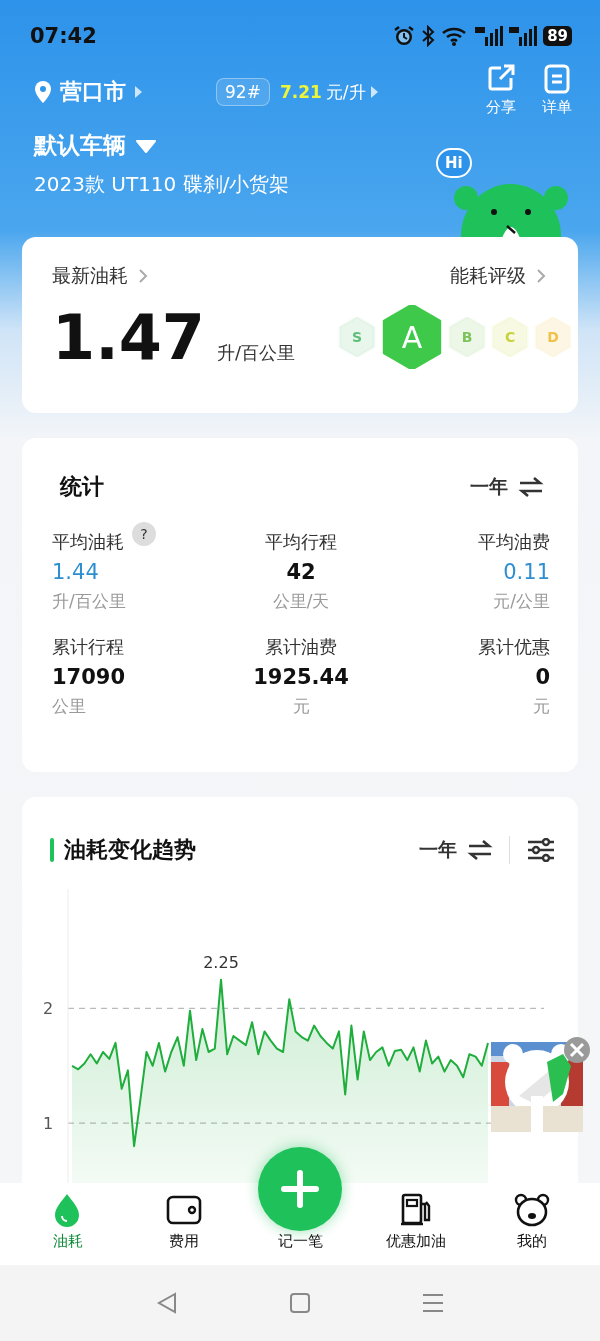 The image size is (600, 1341). Describe the element at coordinates (301, 572) in the screenshot. I see `stat-value: 42` at that location.